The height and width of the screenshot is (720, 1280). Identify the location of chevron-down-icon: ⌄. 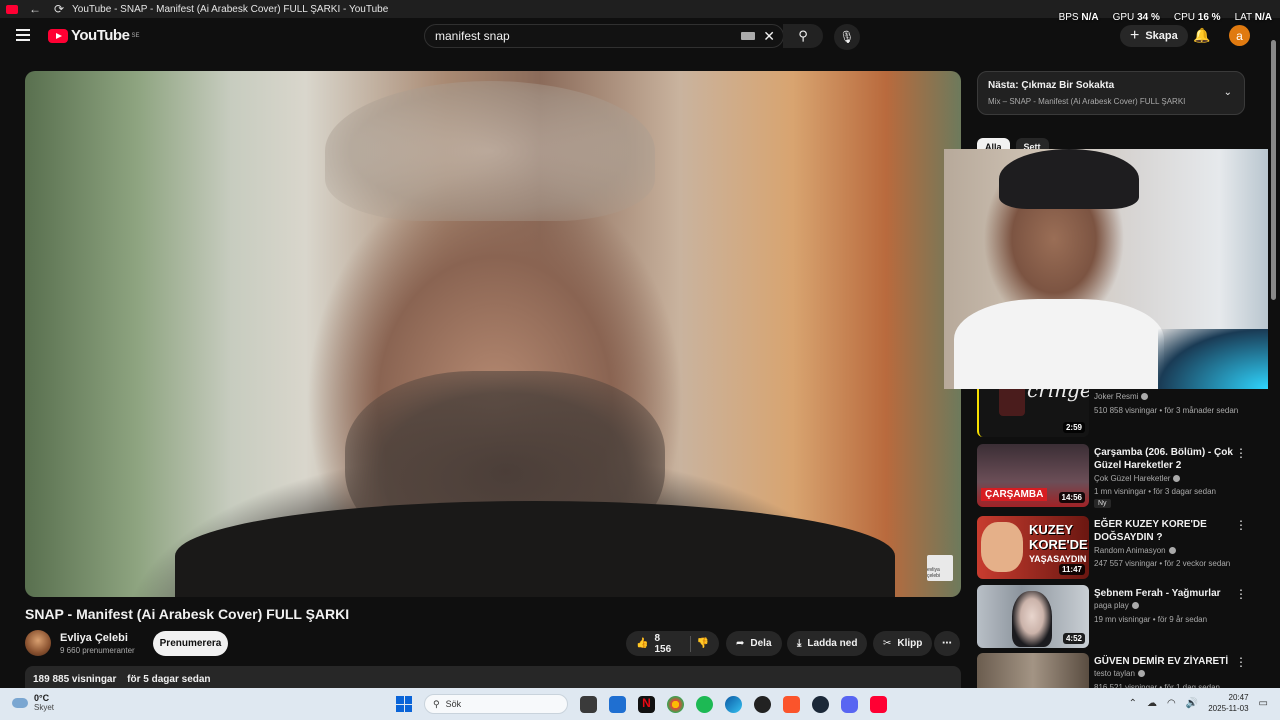
(1228, 92).